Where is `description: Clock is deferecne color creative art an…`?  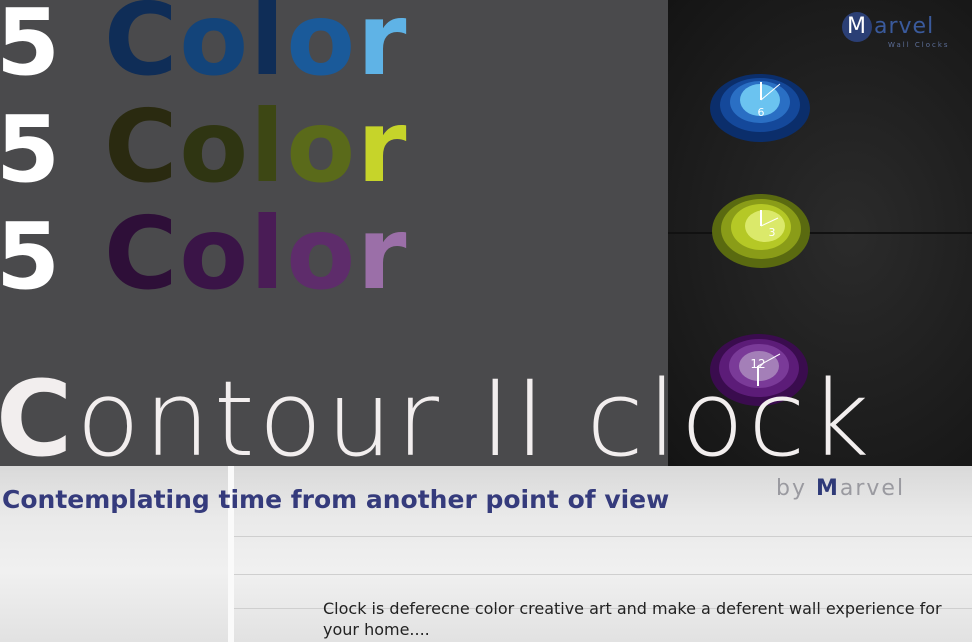
description: Clock is deferecne color creative art an… is located at coordinates (632, 619).